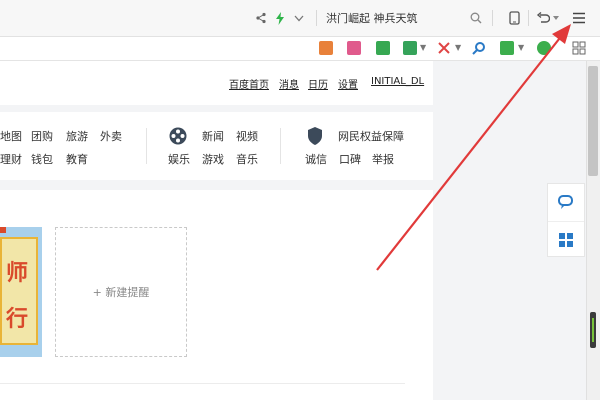 The width and height of the screenshot is (600, 400). Describe the element at coordinates (372, 18) in the screenshot. I see `hot-news-text: 洪门崛起 神兵天筑` at that location.